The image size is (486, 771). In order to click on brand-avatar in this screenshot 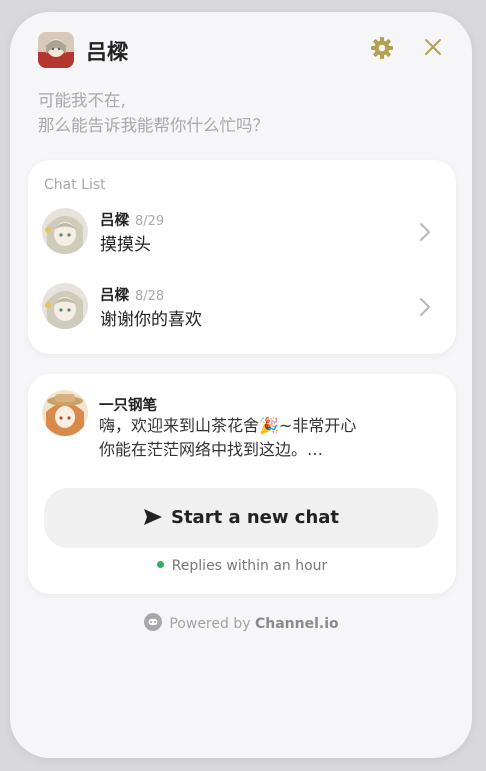, I will do `click(56, 50)`.